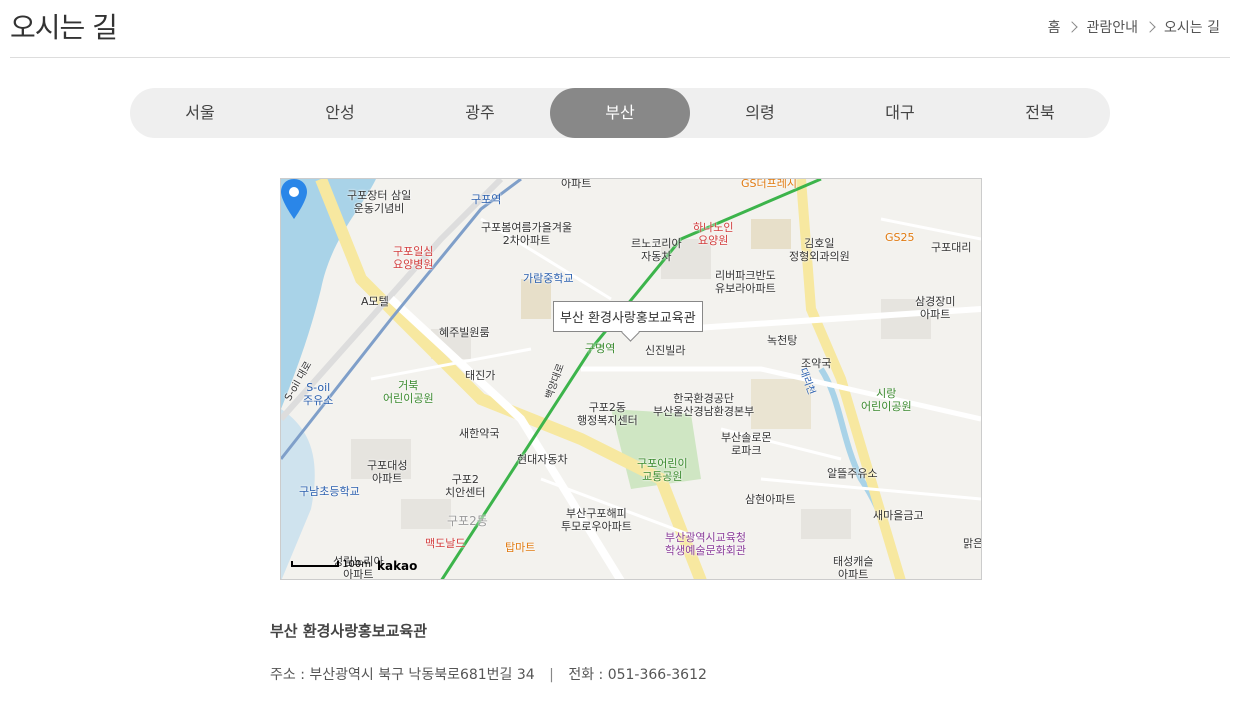 The image size is (1237, 715). Describe the element at coordinates (340, 113) in the screenshot. I see `tab-anseong: 안성` at that location.